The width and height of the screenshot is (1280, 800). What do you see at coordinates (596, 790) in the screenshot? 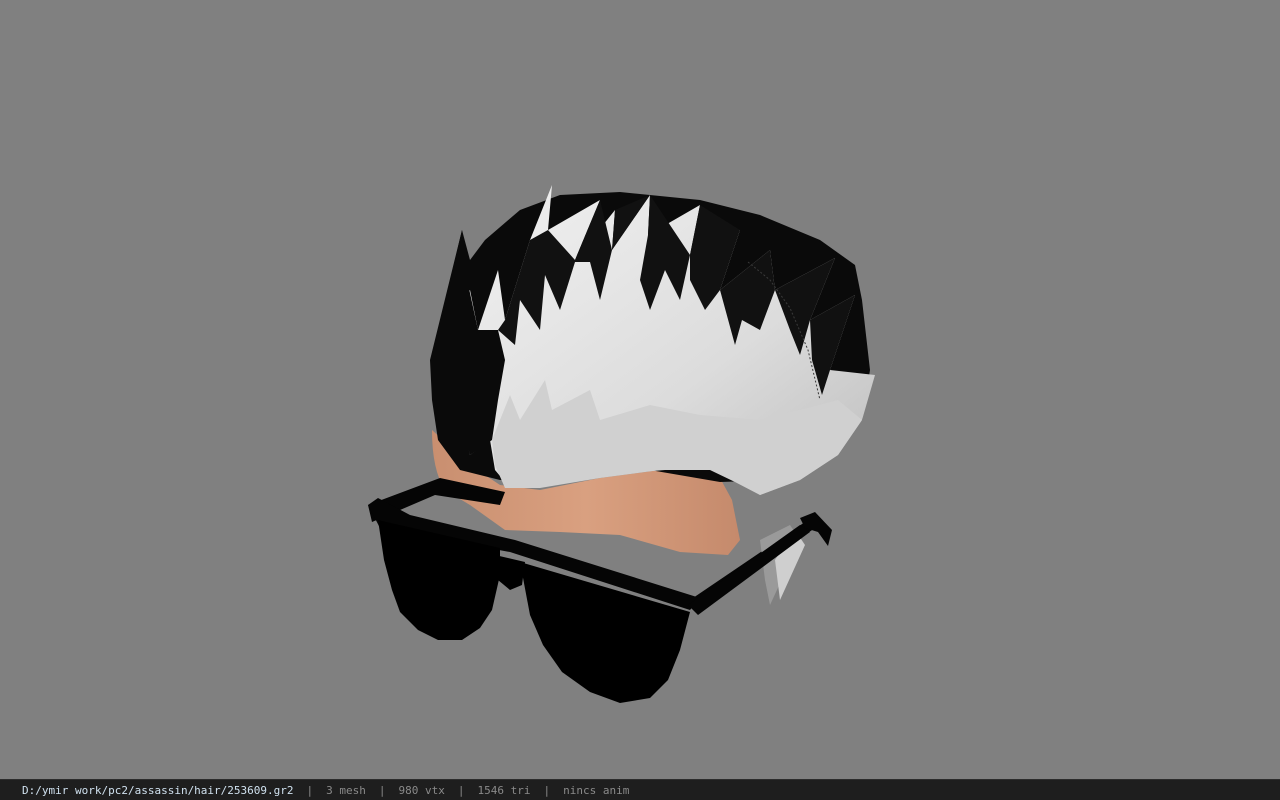
I see `animation-status-label: nincs anim` at bounding box center [596, 790].